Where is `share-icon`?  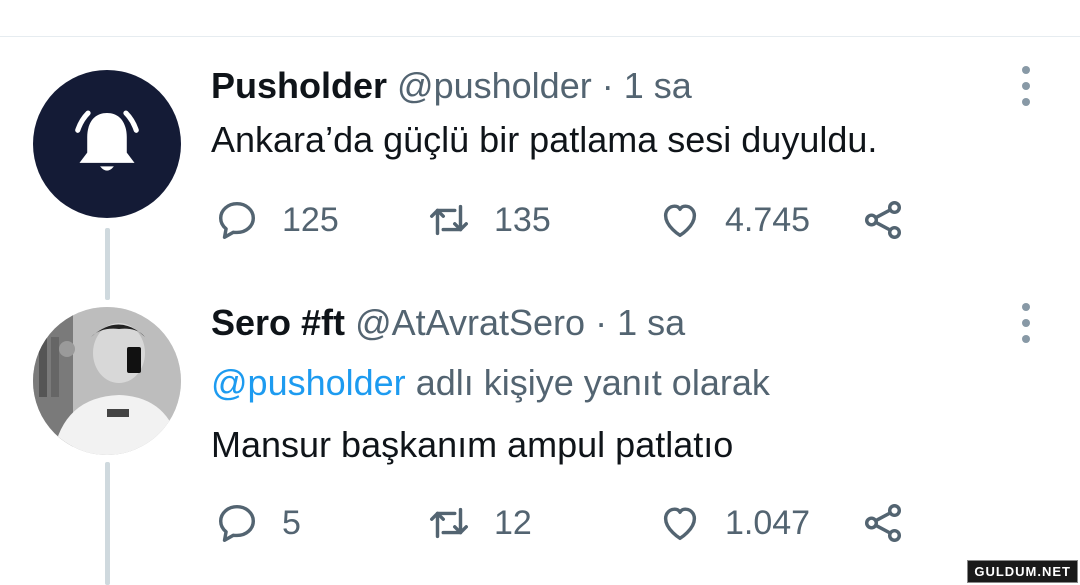 share-icon is located at coordinates (883, 523).